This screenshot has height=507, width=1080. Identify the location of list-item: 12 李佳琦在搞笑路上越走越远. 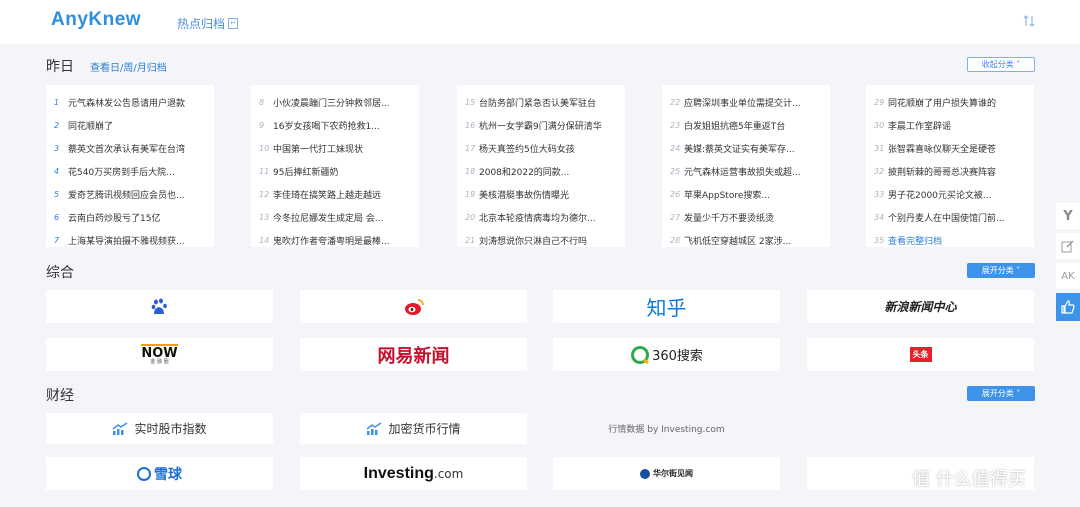
(335, 194).